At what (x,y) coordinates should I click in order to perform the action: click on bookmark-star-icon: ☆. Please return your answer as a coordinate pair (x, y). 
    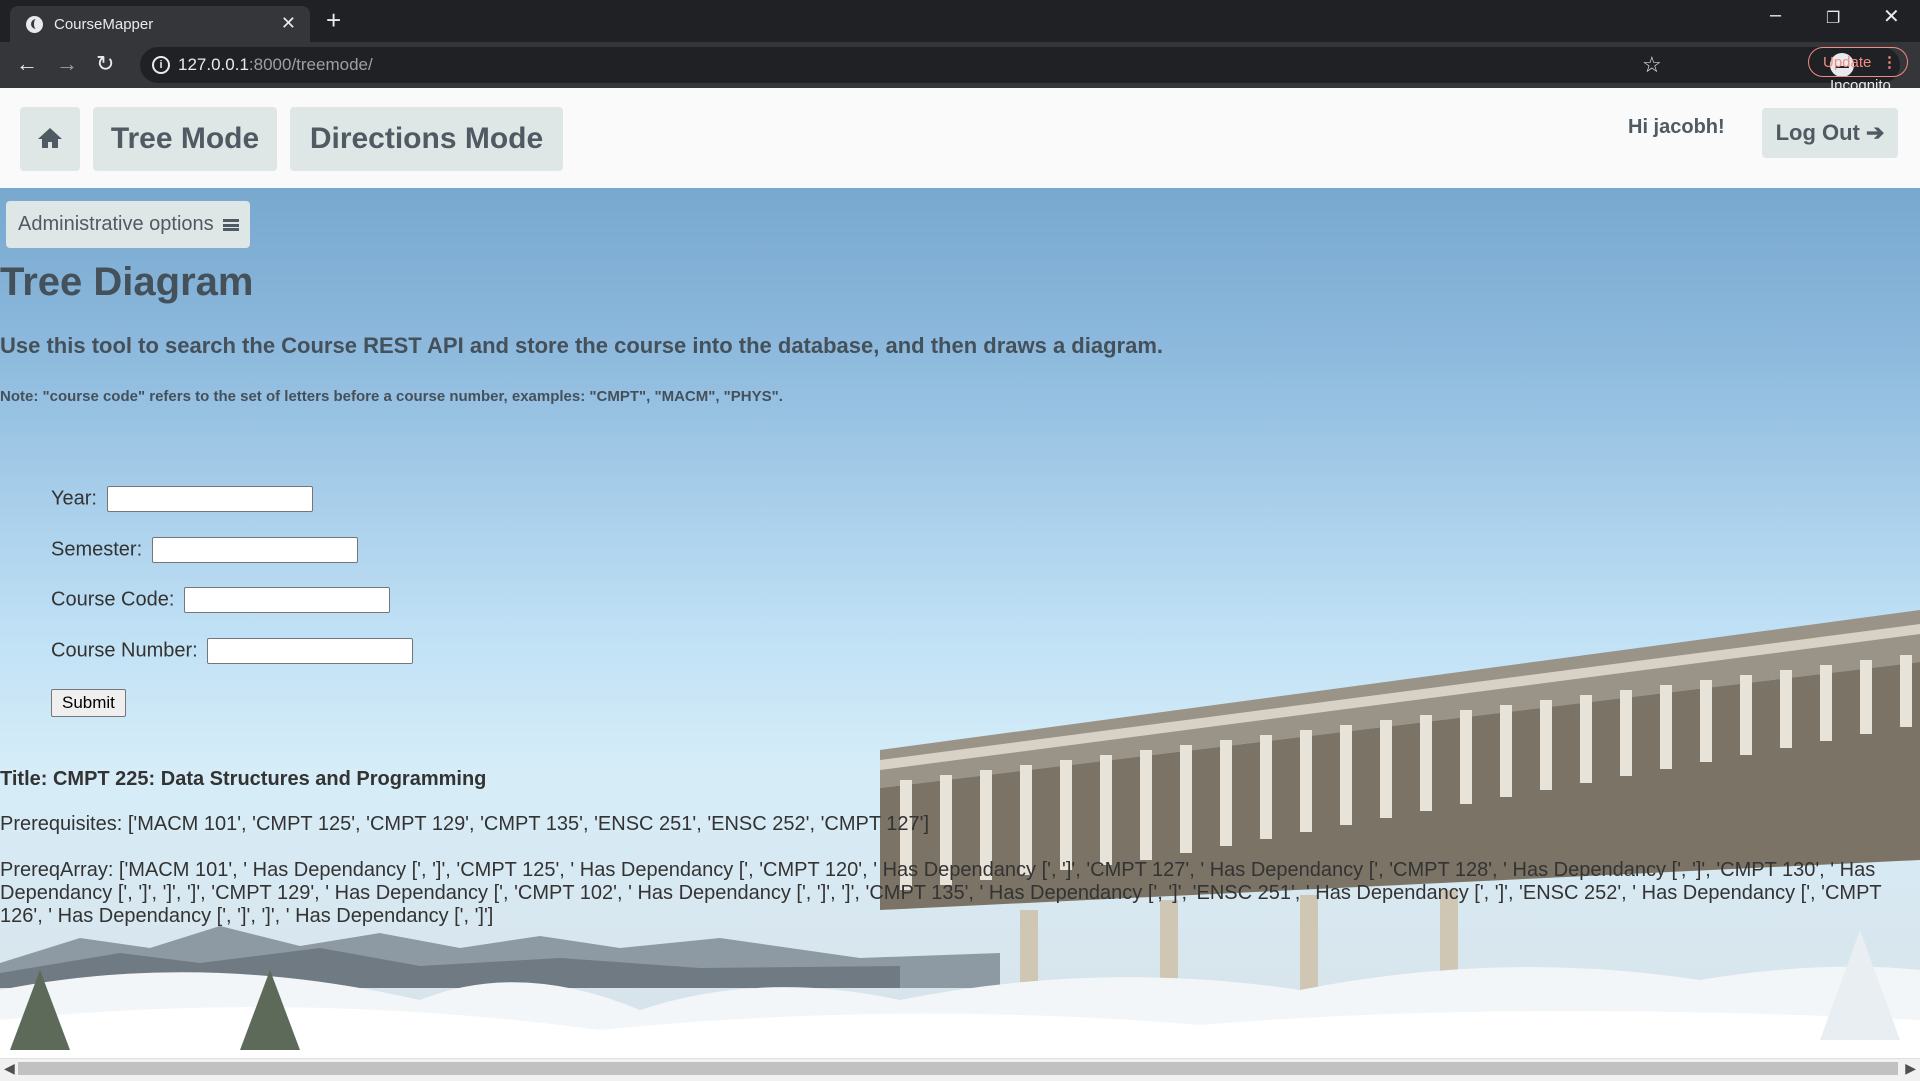
    Looking at the image, I should click on (1652, 65).